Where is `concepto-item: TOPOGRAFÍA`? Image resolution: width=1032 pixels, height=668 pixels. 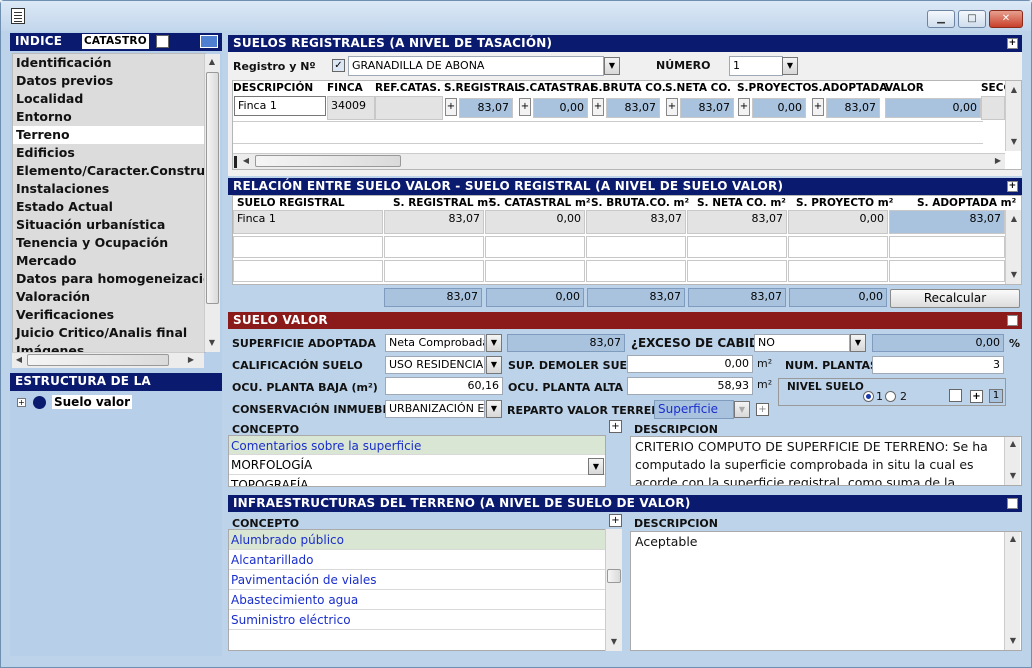
concepto-item: TOPOGRAFÍA is located at coordinates (417, 480).